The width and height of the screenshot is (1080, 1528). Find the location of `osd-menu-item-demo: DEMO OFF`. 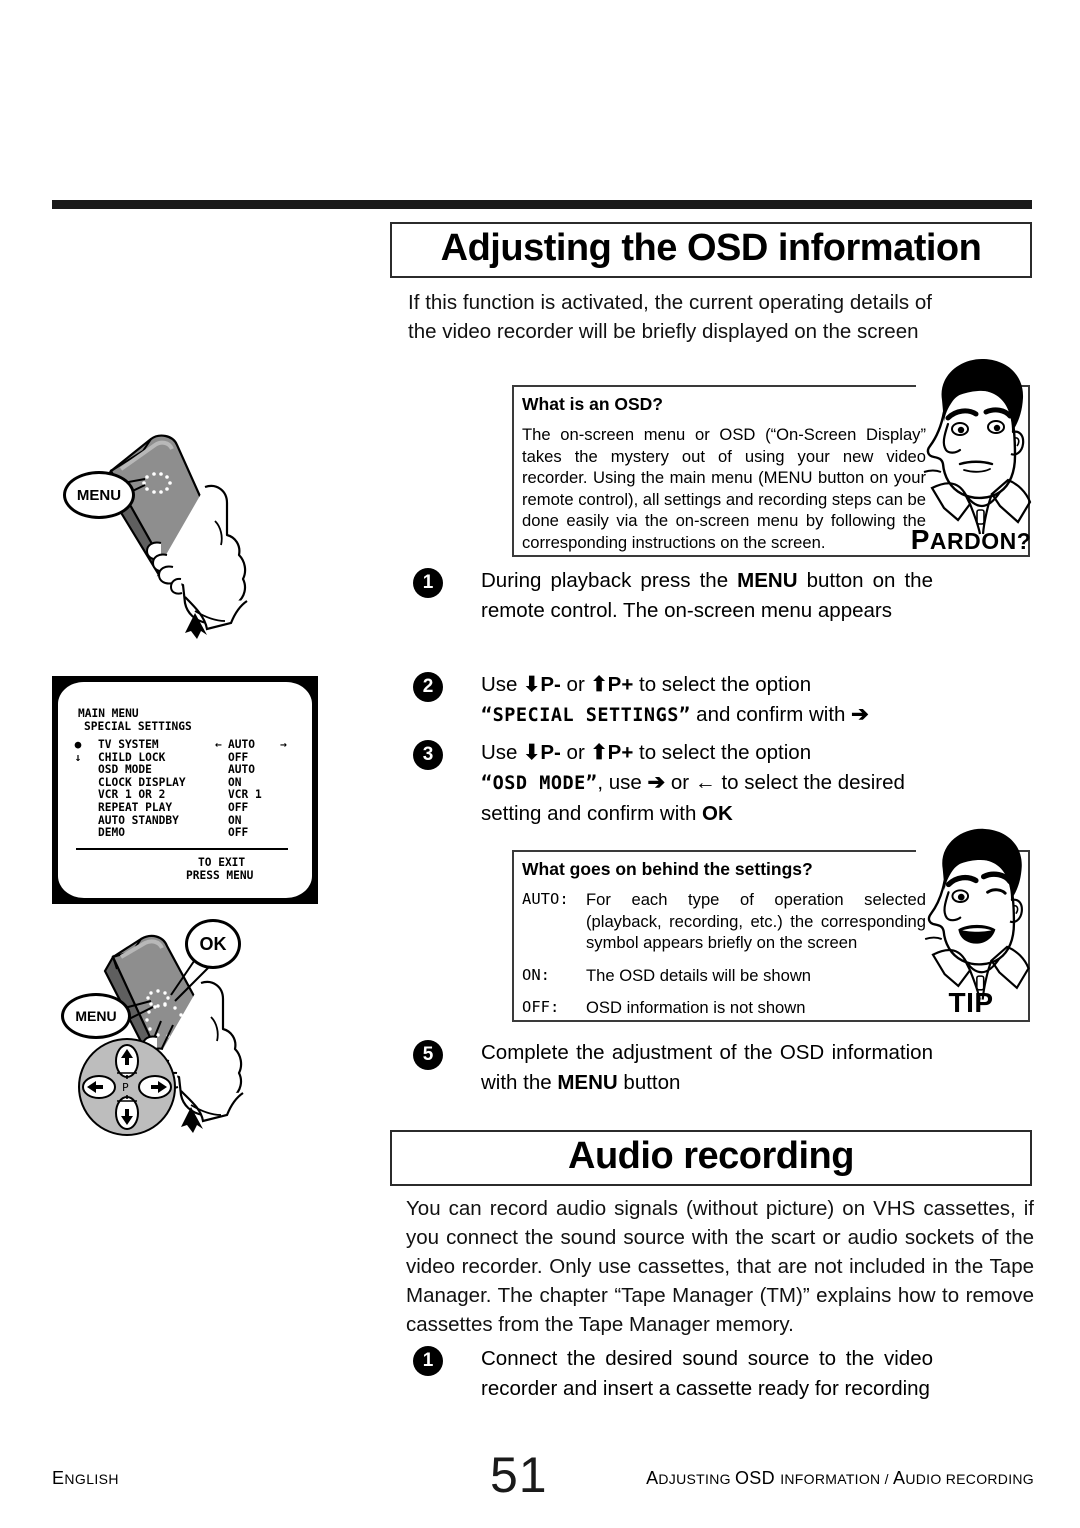

osd-menu-item-demo: DEMO OFF is located at coordinates (191, 833).